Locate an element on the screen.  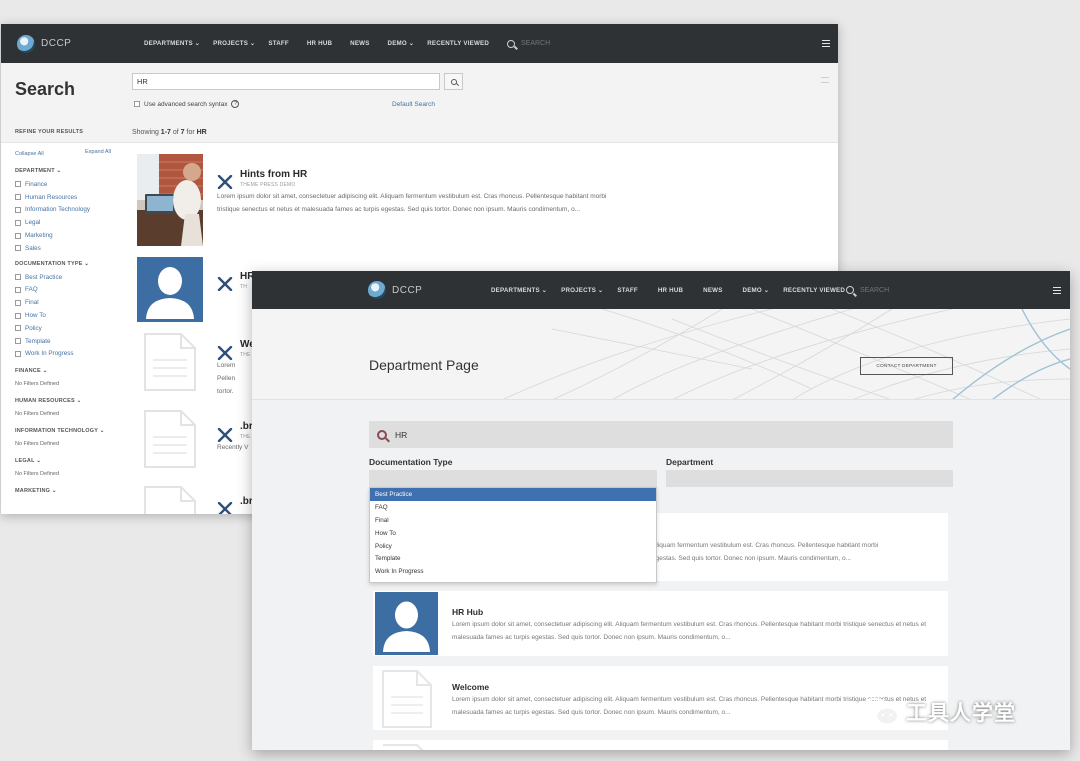
option-final: Final is located at coordinates (513, 520).